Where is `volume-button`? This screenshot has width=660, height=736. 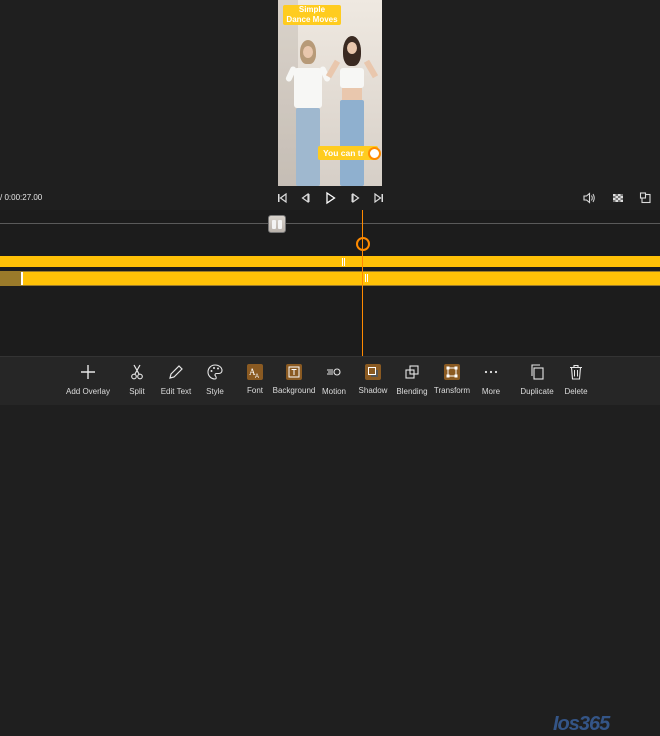 volume-button is located at coordinates (589, 198).